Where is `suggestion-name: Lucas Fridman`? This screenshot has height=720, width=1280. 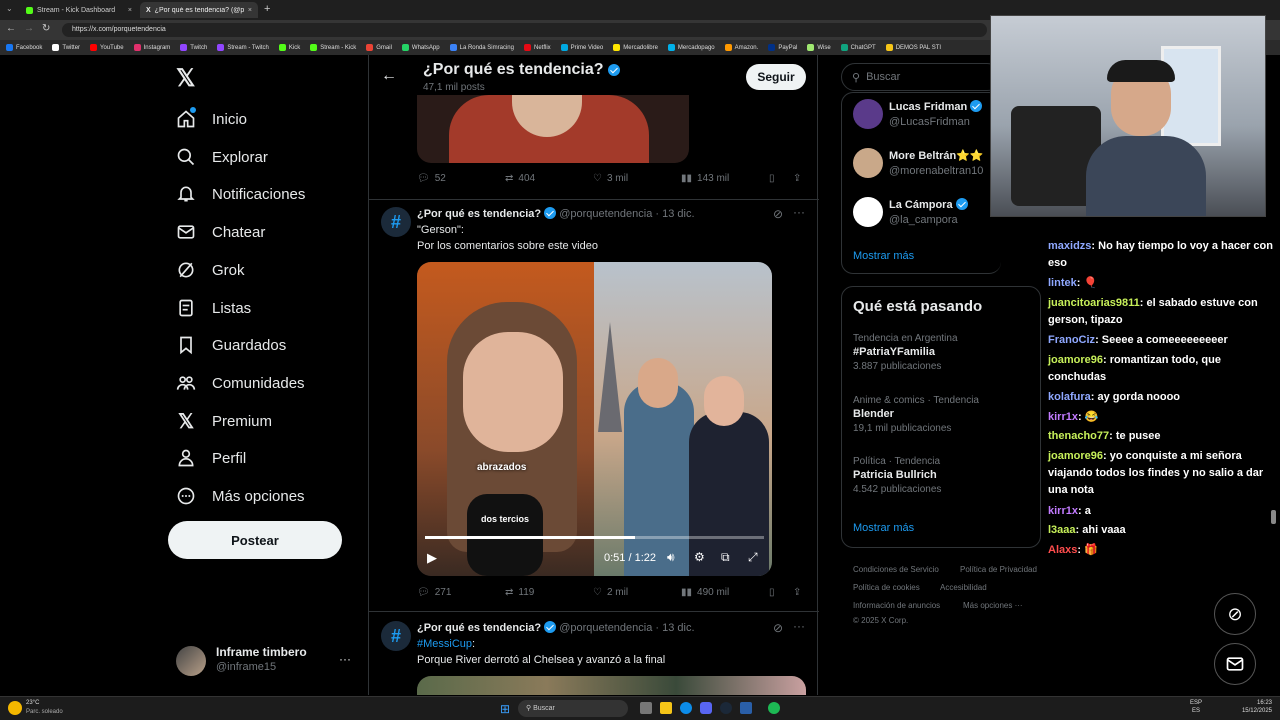 suggestion-name: Lucas Fridman is located at coordinates (936, 106).